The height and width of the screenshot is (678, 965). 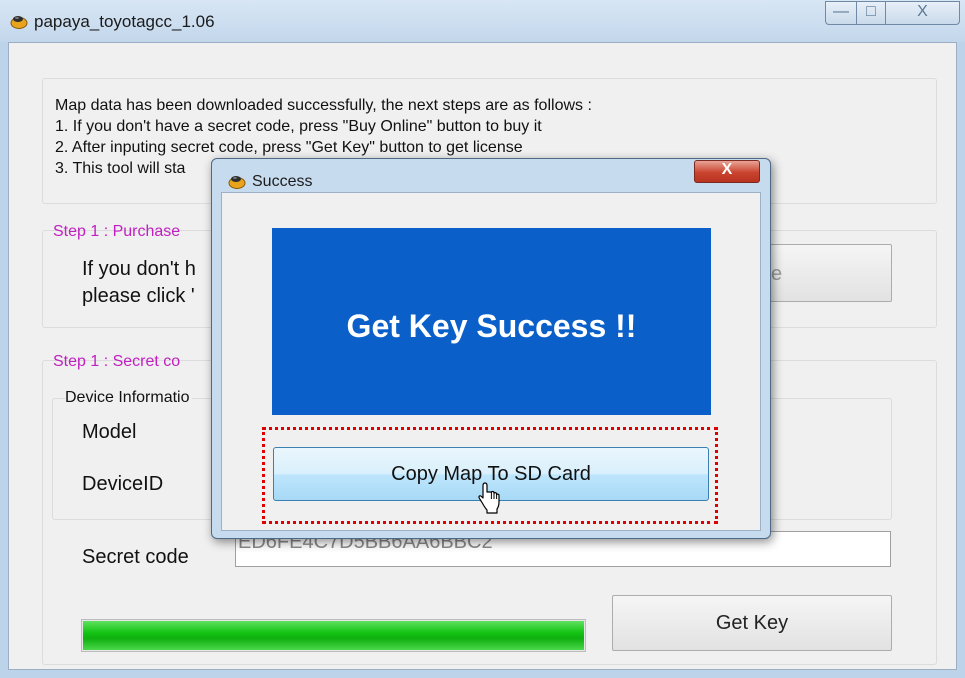 What do you see at coordinates (120, 168) in the screenshot?
I see `intro-line-4: 3. This tool will sta` at bounding box center [120, 168].